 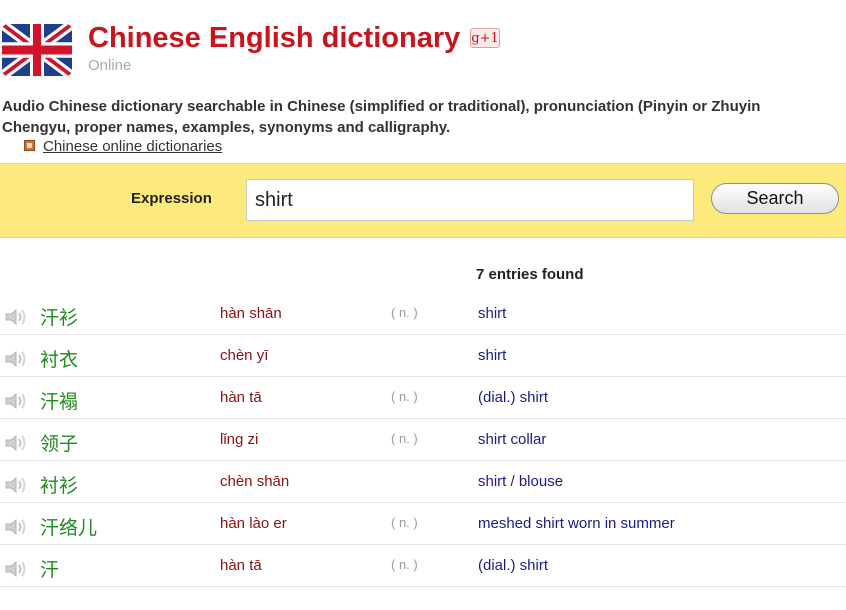 I want to click on page-title: Chinese English dictionary, so click(x=274, y=38).